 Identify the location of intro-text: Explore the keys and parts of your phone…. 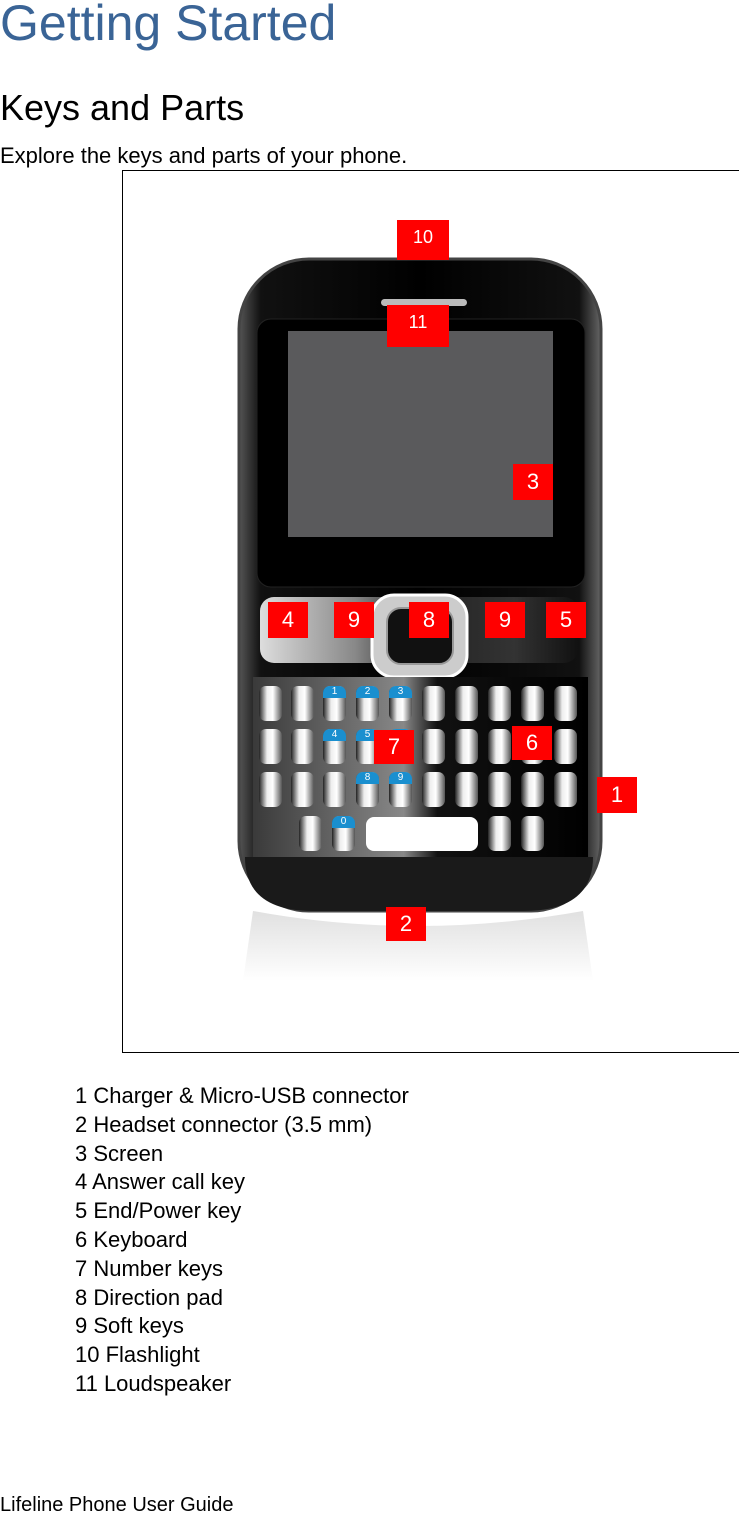
(204, 155).